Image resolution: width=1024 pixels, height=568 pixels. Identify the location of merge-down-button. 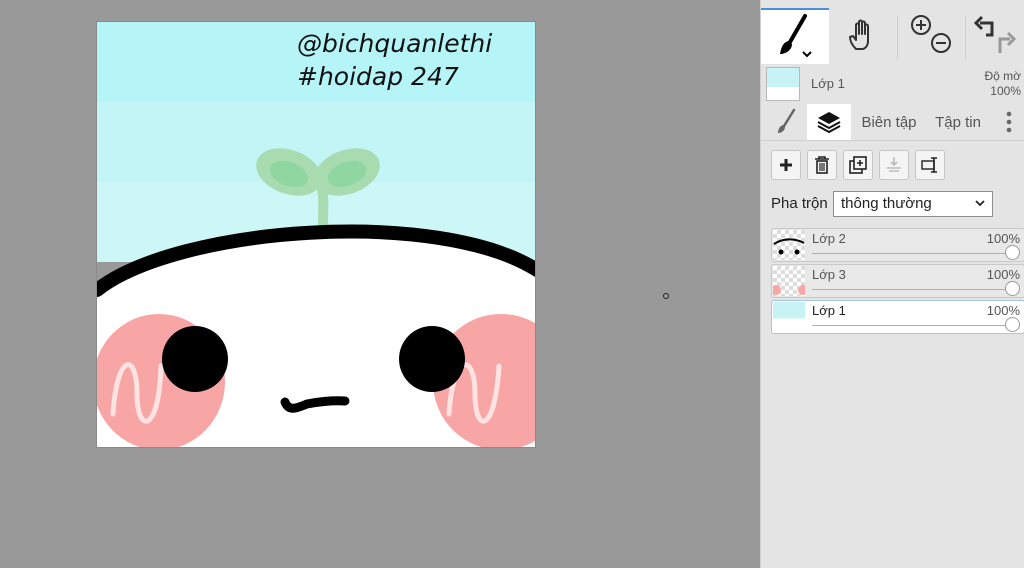
(894, 165).